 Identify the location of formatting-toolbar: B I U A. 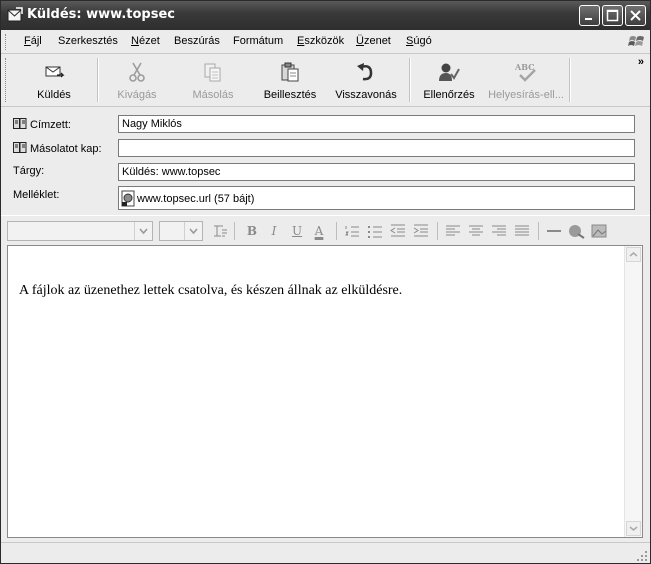
(325, 229).